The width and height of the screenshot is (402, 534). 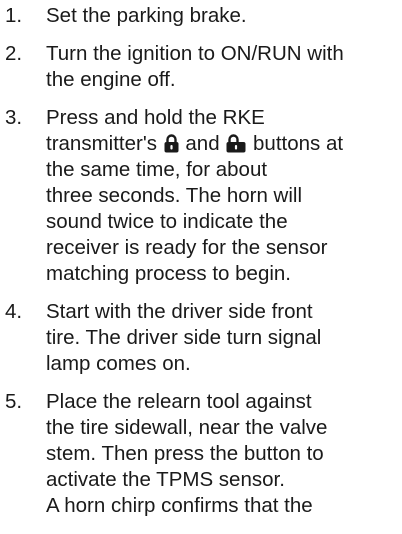 I want to click on step-text-line: Place the relearn tool against, so click(x=179, y=401).